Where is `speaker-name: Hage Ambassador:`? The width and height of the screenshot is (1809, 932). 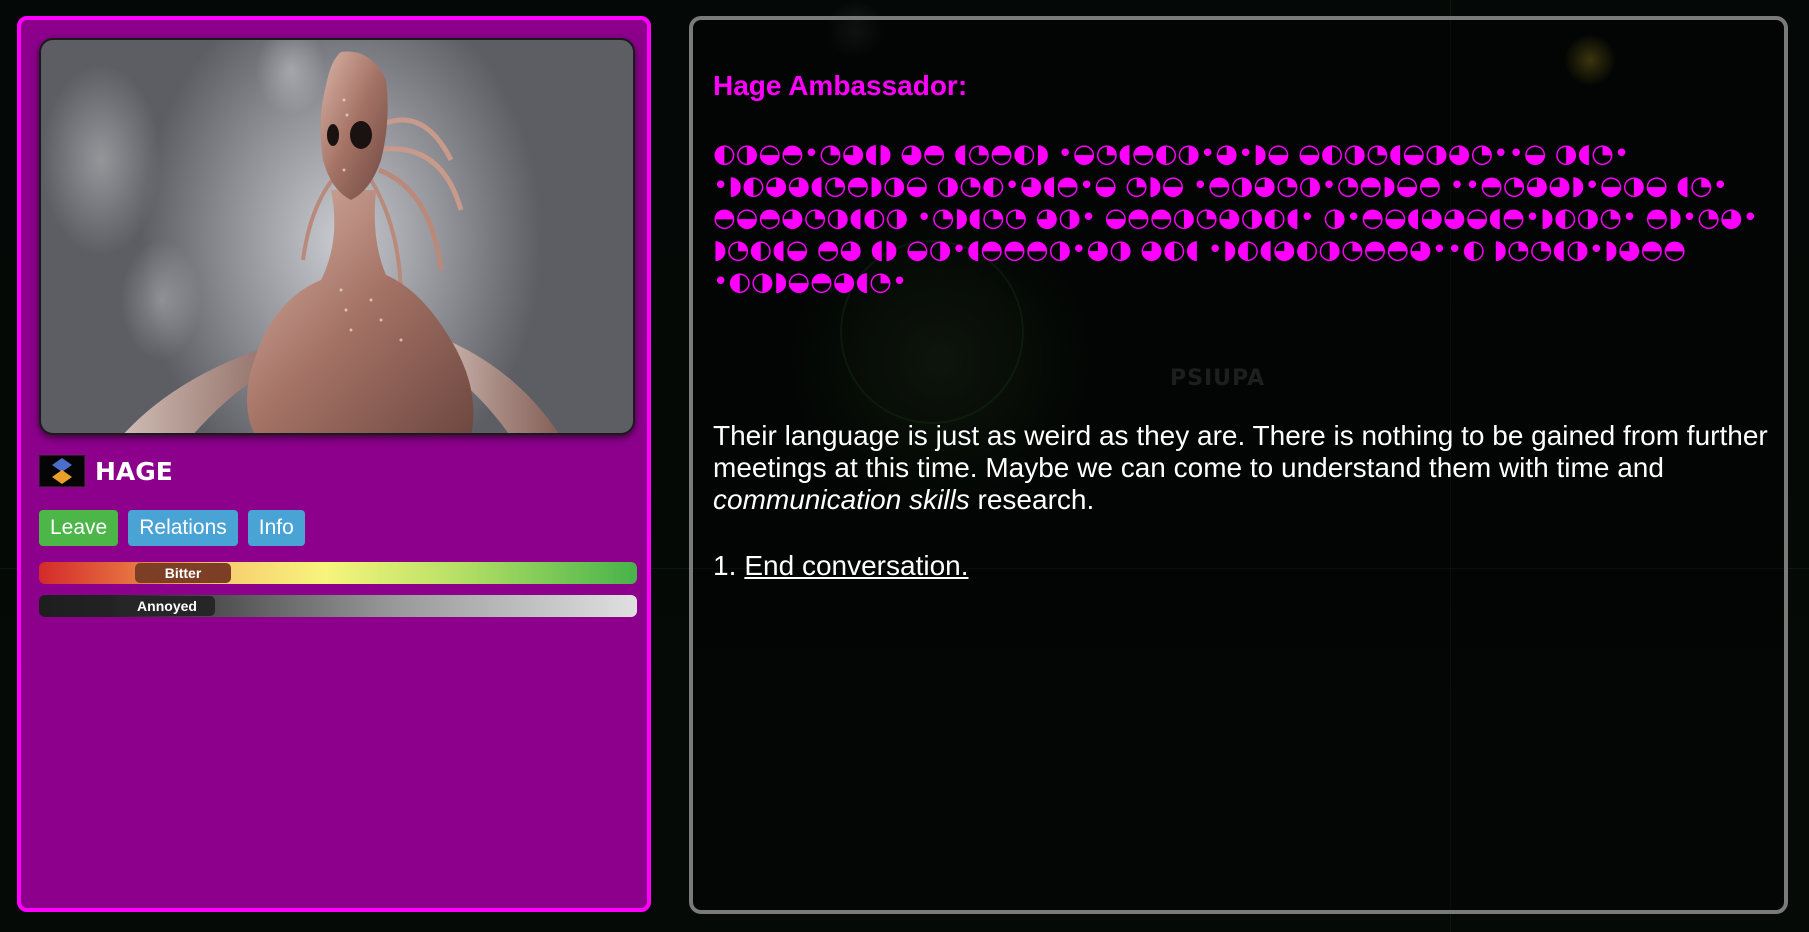
speaker-name: Hage Ambassador: is located at coordinates (840, 85).